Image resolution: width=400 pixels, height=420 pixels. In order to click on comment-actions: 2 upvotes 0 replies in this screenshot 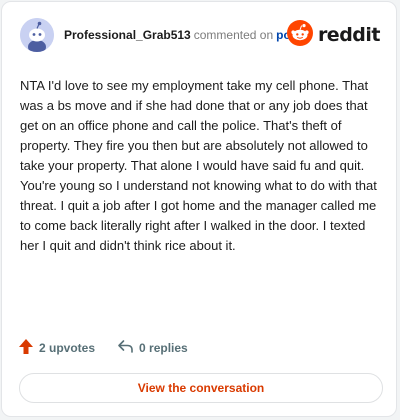, I will do `click(103, 348)`.